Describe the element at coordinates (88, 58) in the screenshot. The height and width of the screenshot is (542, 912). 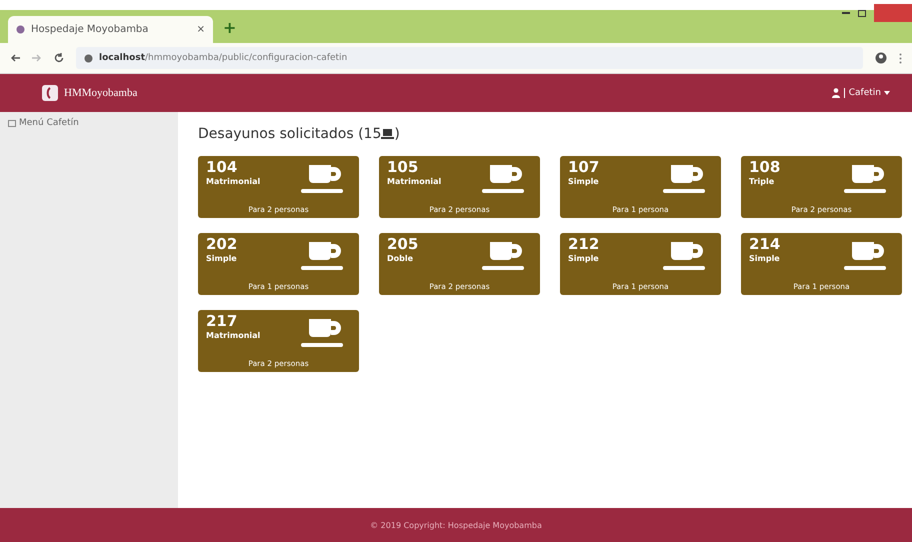
I see `info-icon` at that location.